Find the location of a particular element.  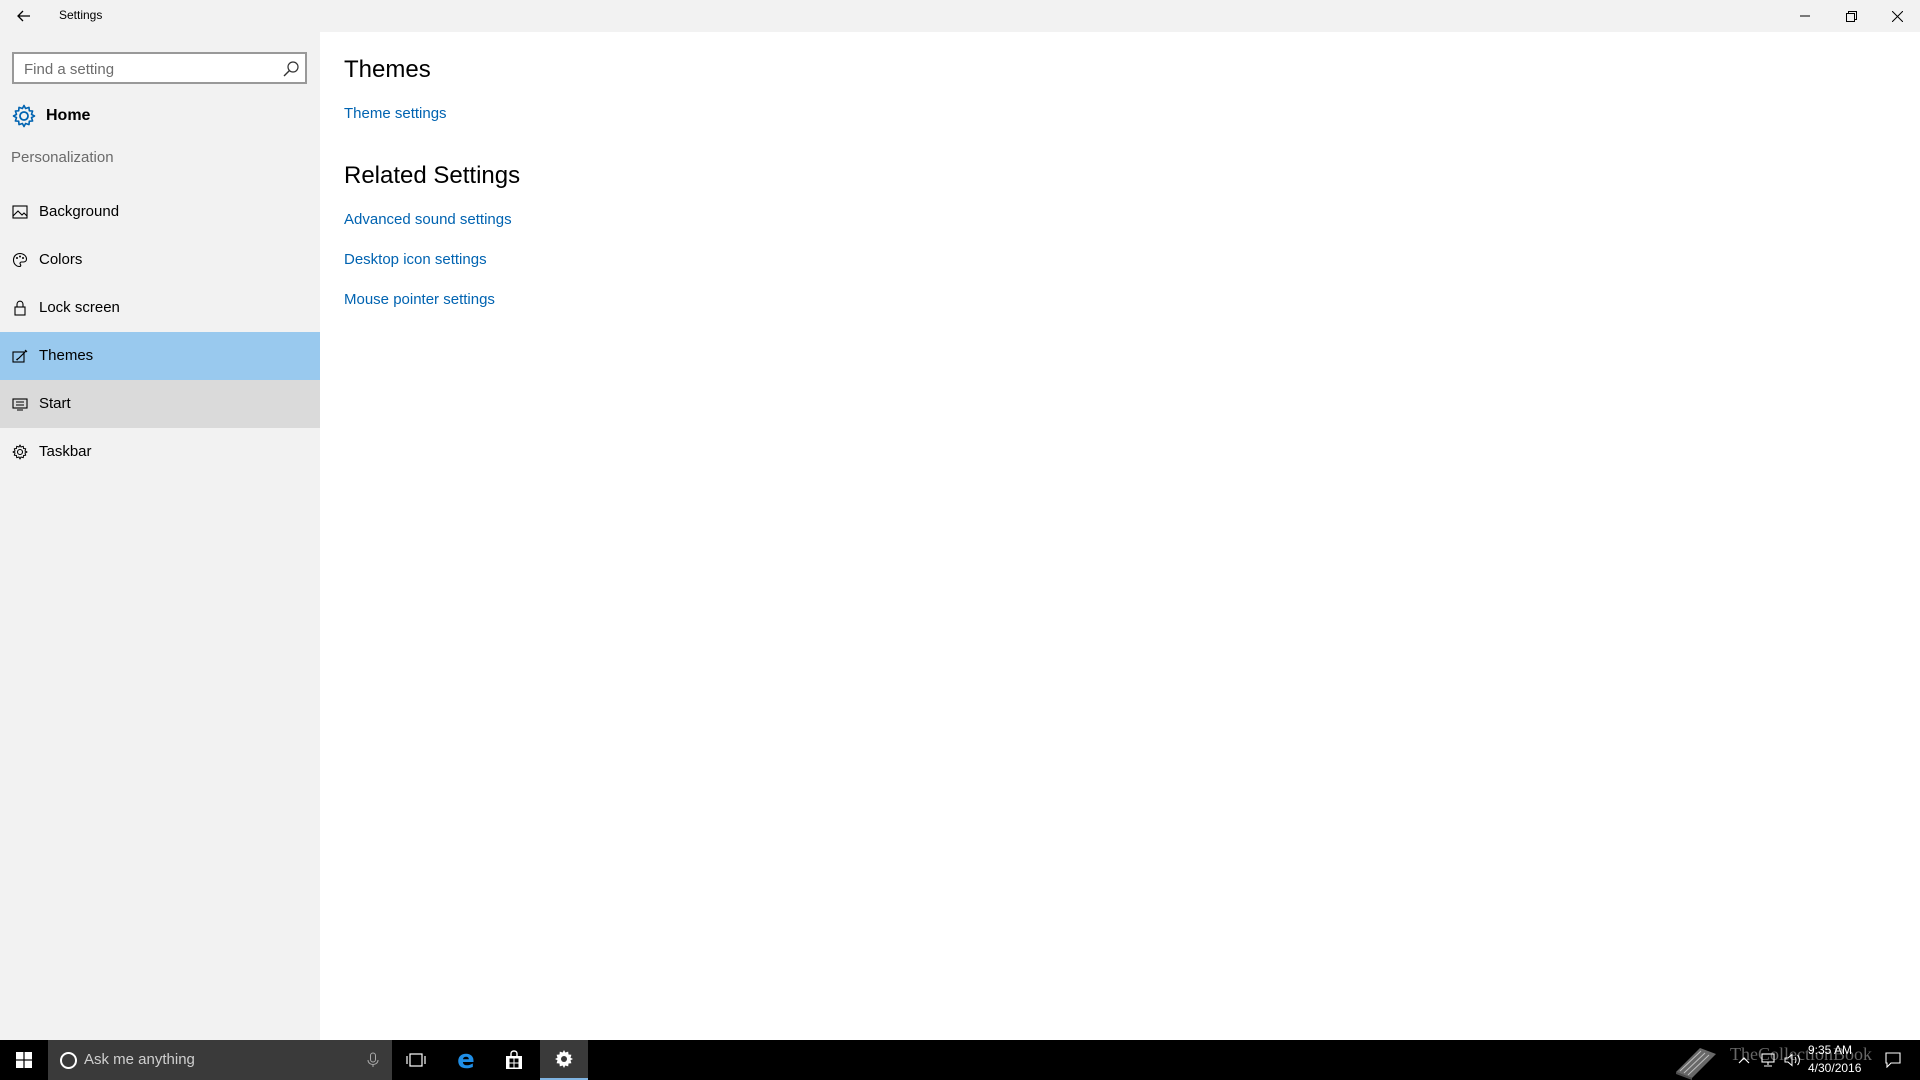

desktop-icon-settings-link: Desktop icon settings is located at coordinates (415, 259).